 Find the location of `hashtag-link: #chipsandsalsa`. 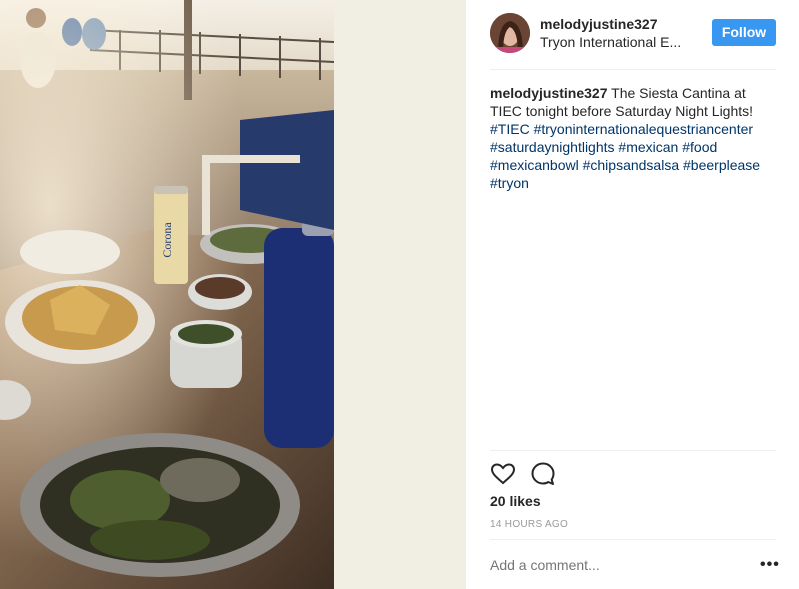

hashtag-link: #chipsandsalsa is located at coordinates (631, 165).